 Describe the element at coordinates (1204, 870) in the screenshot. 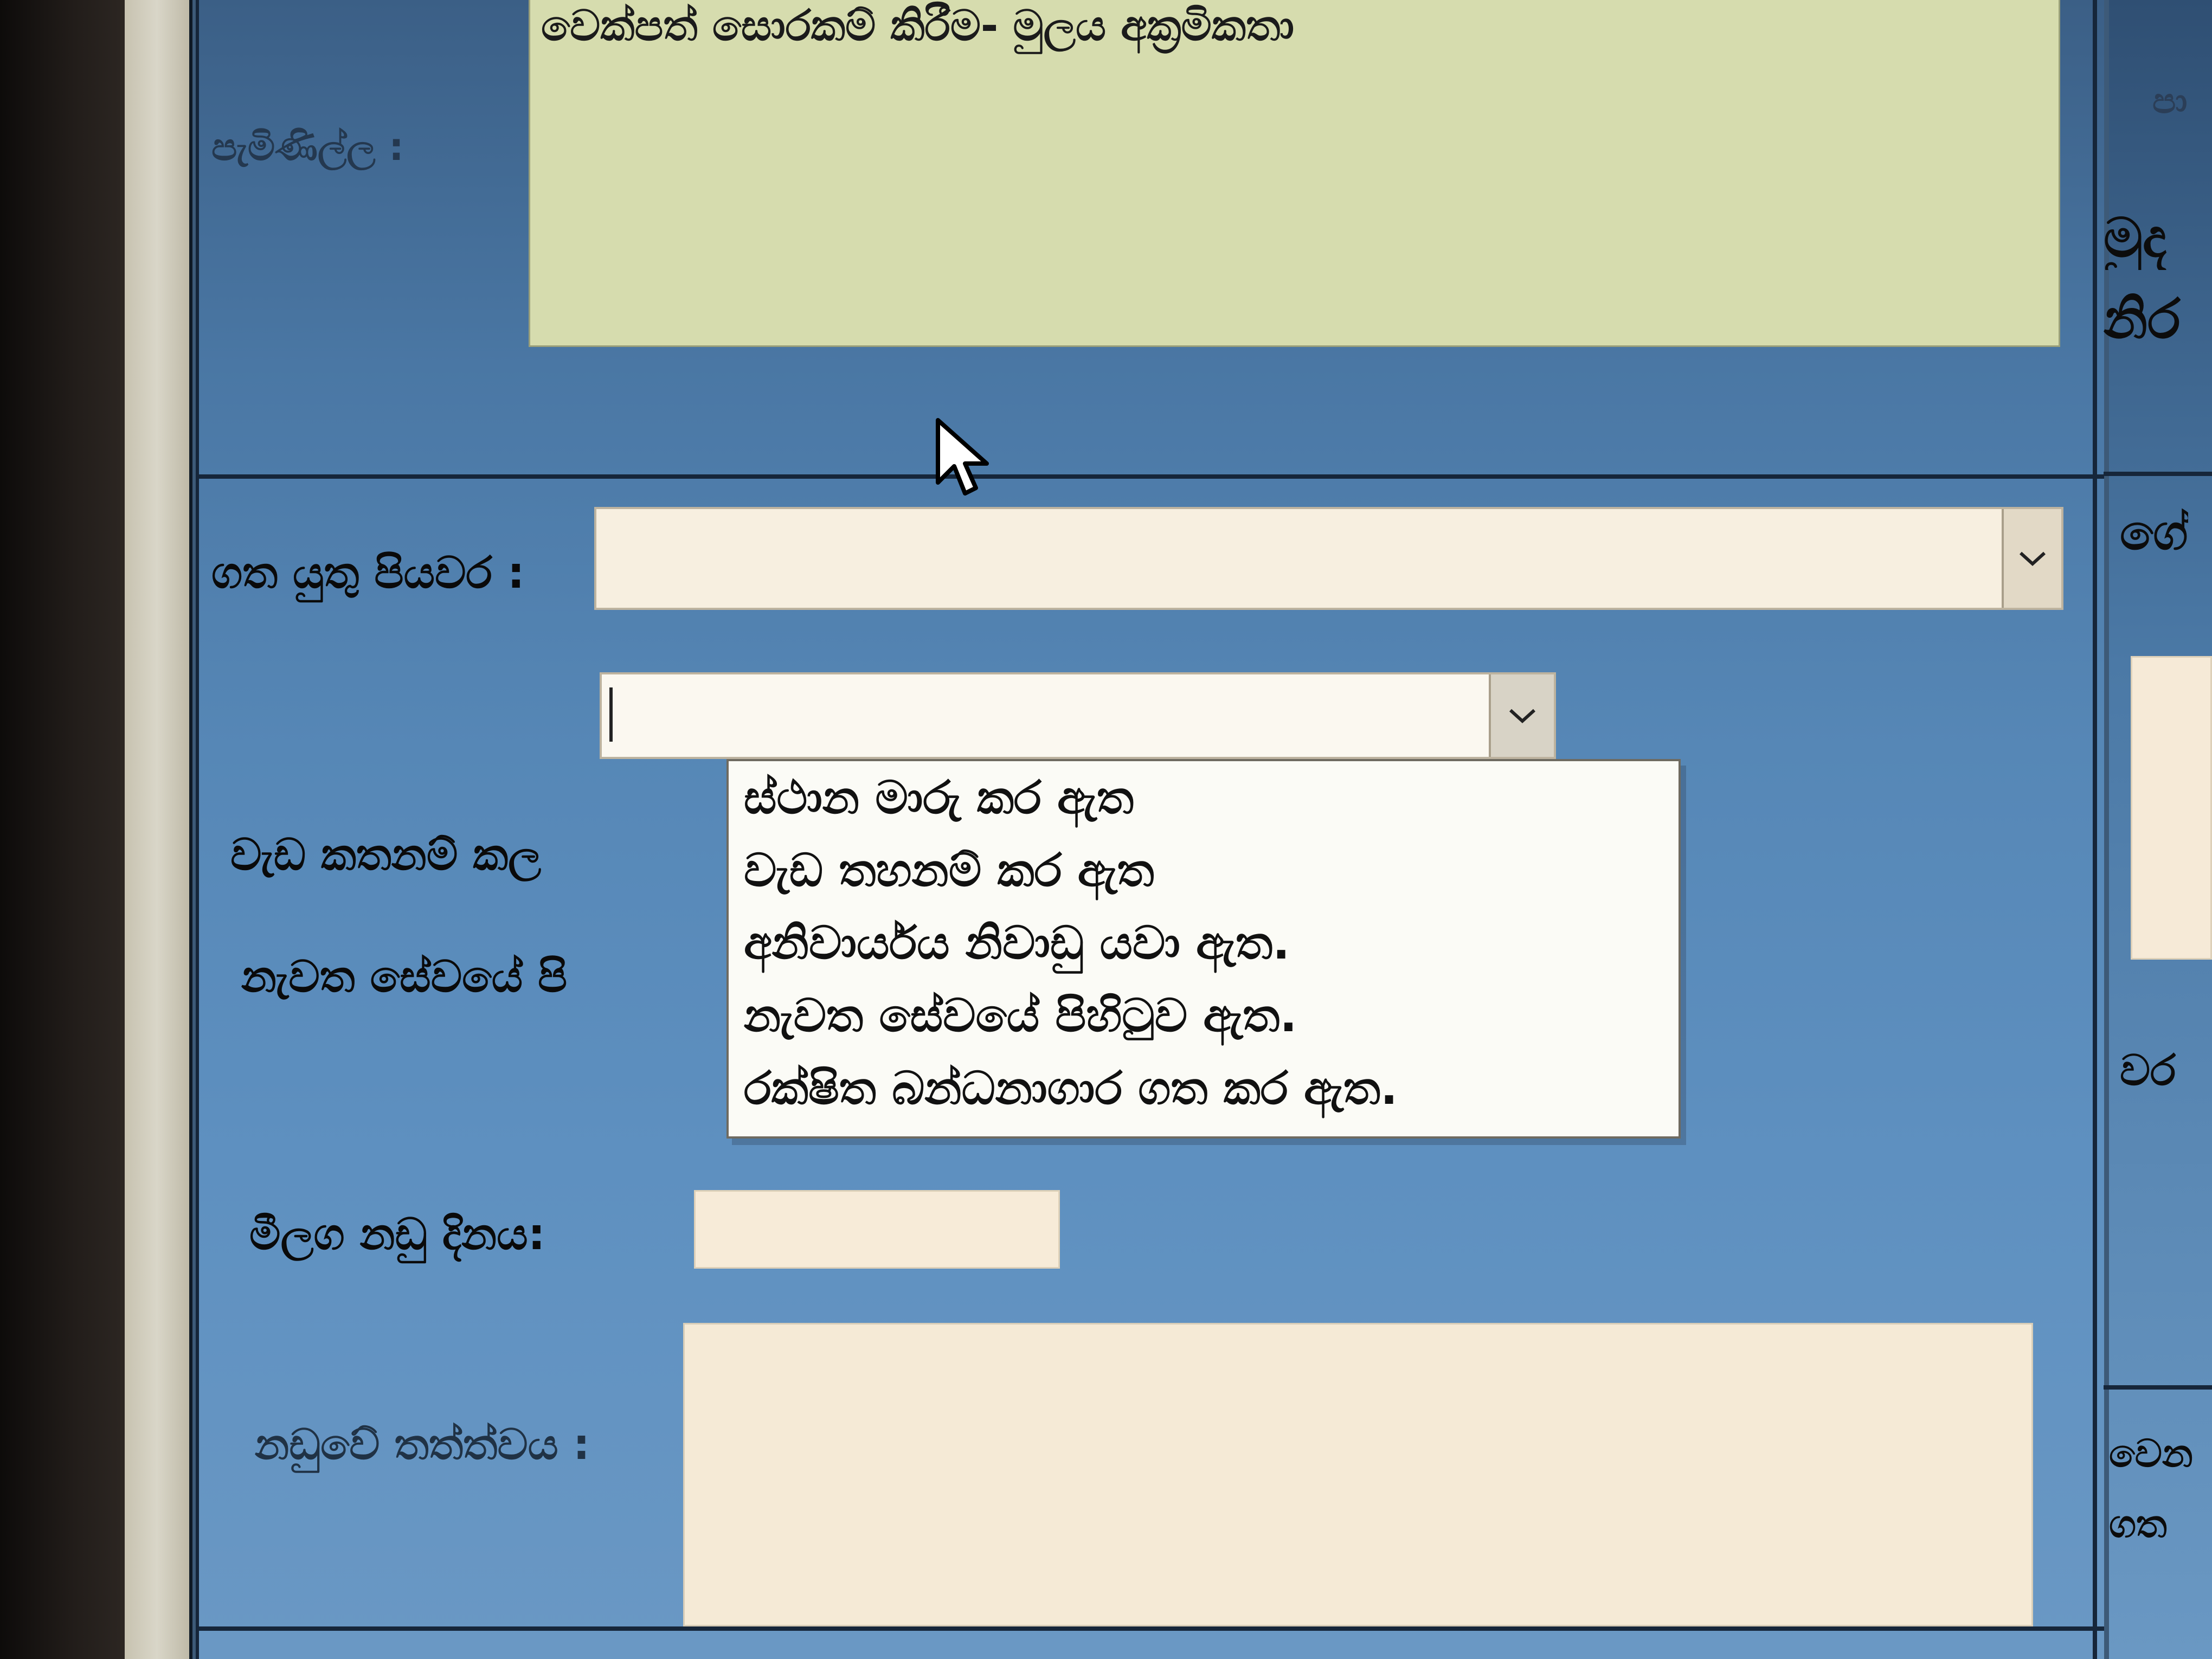

I see `dropdown-option: වැඩ තහනම් කර ඇත` at that location.